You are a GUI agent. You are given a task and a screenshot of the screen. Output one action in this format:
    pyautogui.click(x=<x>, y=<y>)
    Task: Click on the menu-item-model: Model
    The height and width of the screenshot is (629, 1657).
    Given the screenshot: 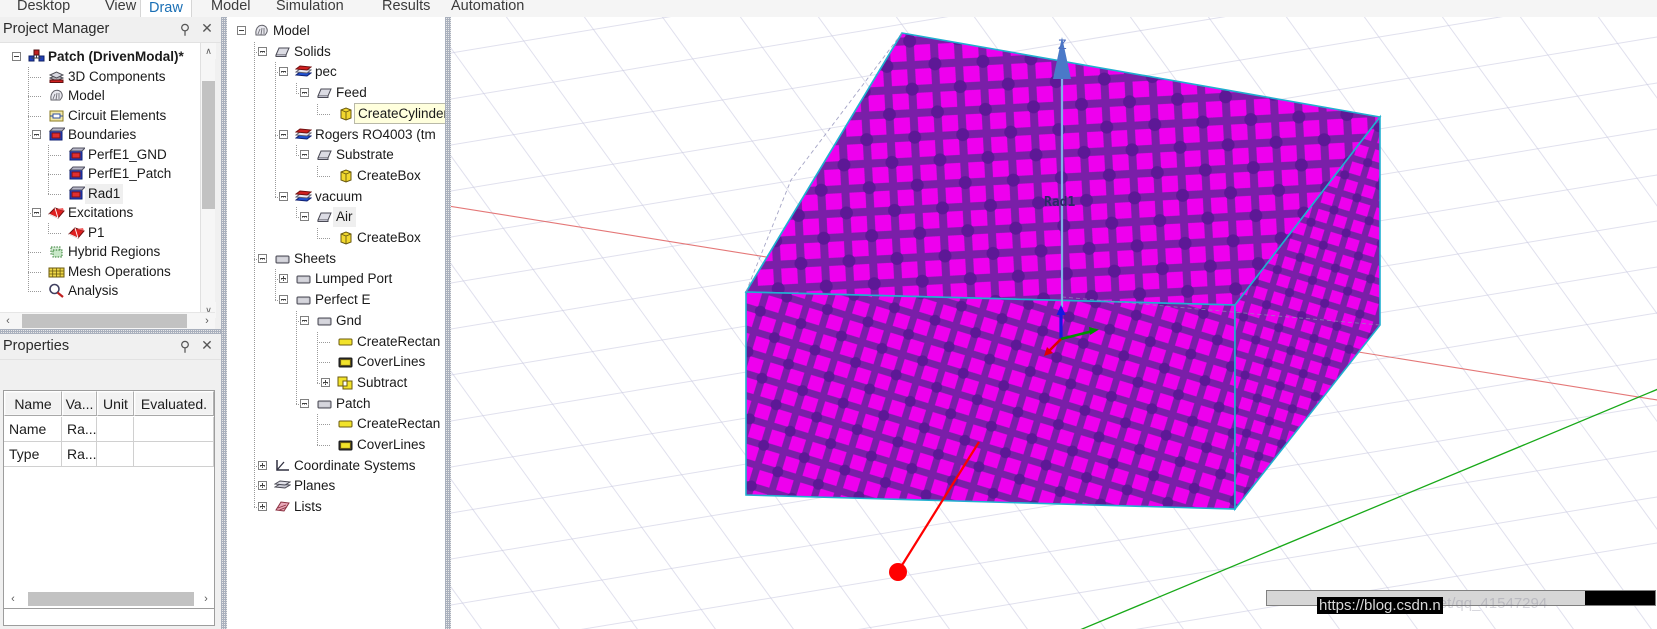 What is the action you would take?
    pyautogui.click(x=231, y=8)
    